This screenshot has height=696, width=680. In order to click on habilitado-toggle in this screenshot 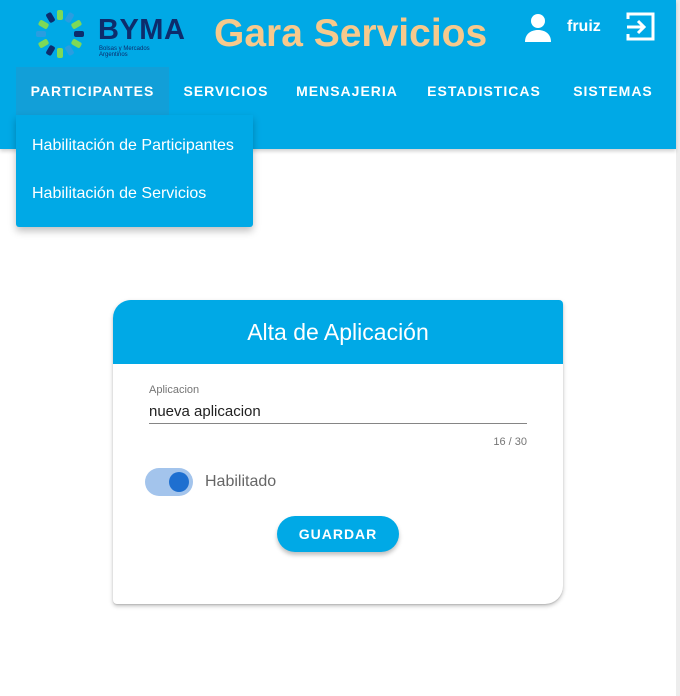, I will do `click(170, 482)`.